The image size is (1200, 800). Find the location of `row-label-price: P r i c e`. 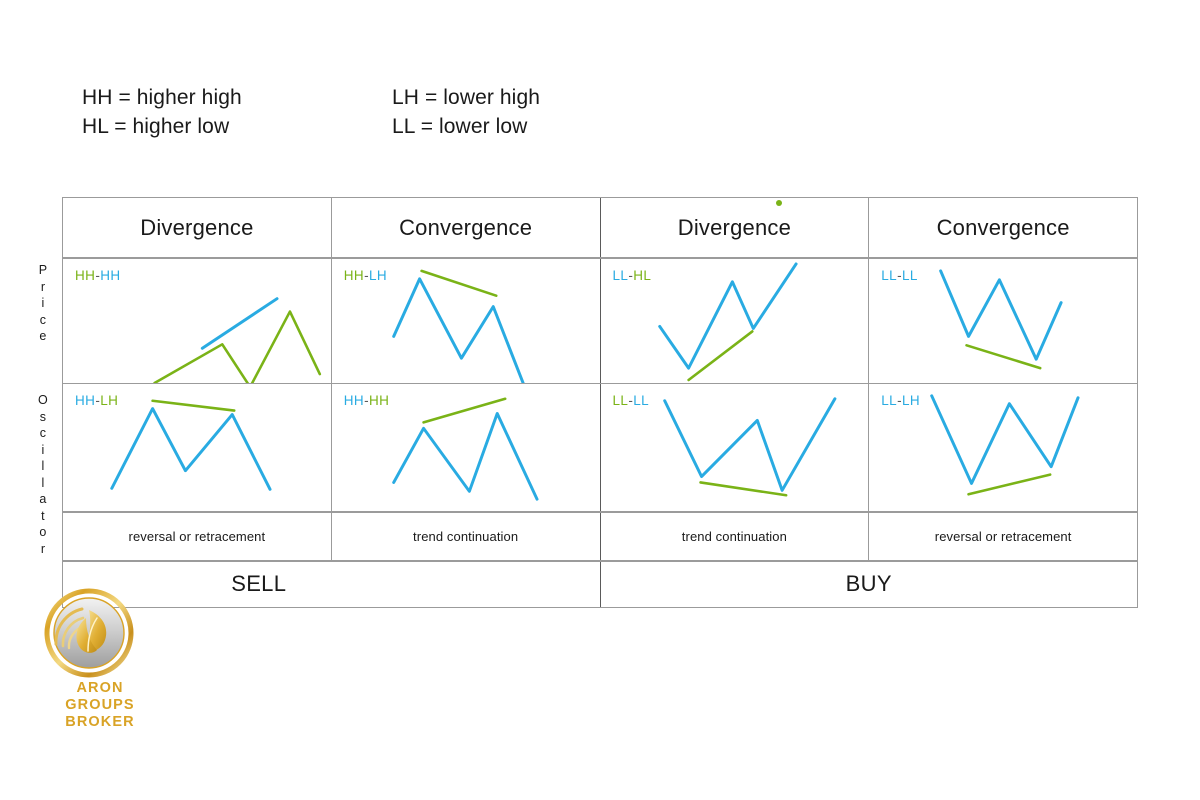

row-label-price: P r i c e is located at coordinates (43, 303).